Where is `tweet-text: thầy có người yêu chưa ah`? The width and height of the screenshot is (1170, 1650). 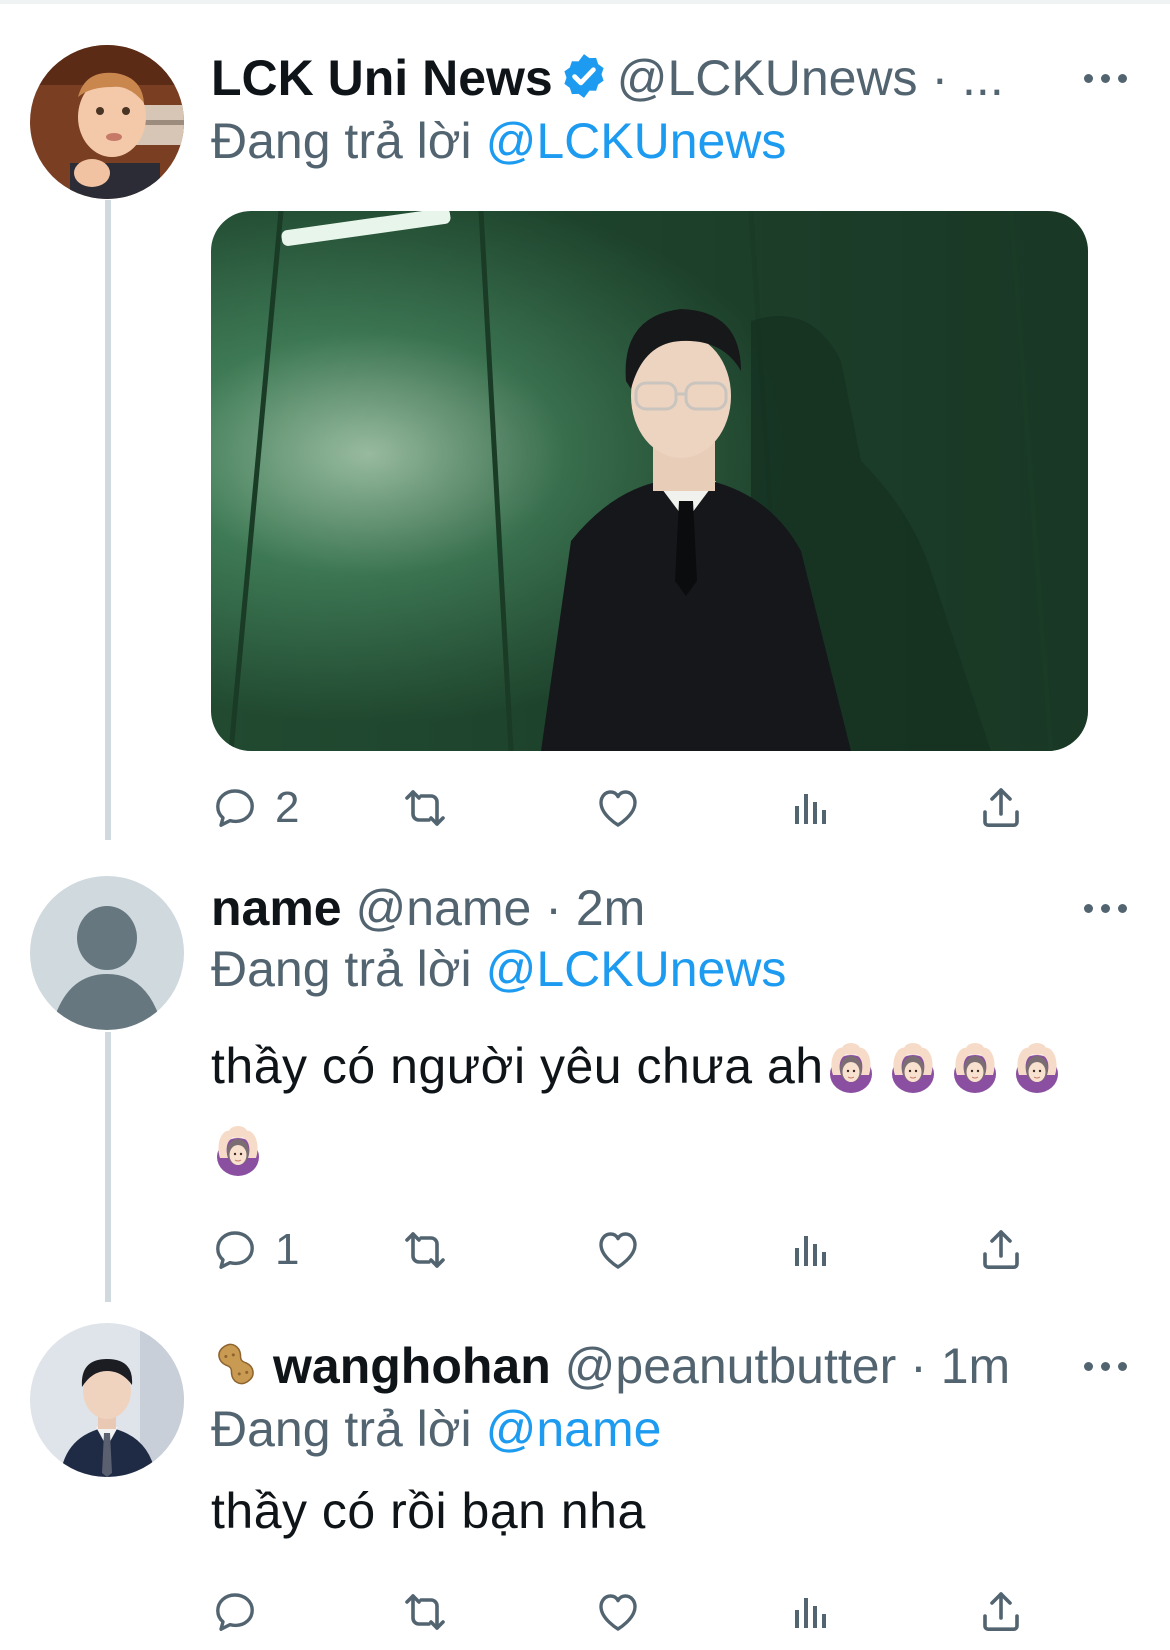 tweet-text: thầy có người yêu chưa ah is located at coordinates (641, 1066).